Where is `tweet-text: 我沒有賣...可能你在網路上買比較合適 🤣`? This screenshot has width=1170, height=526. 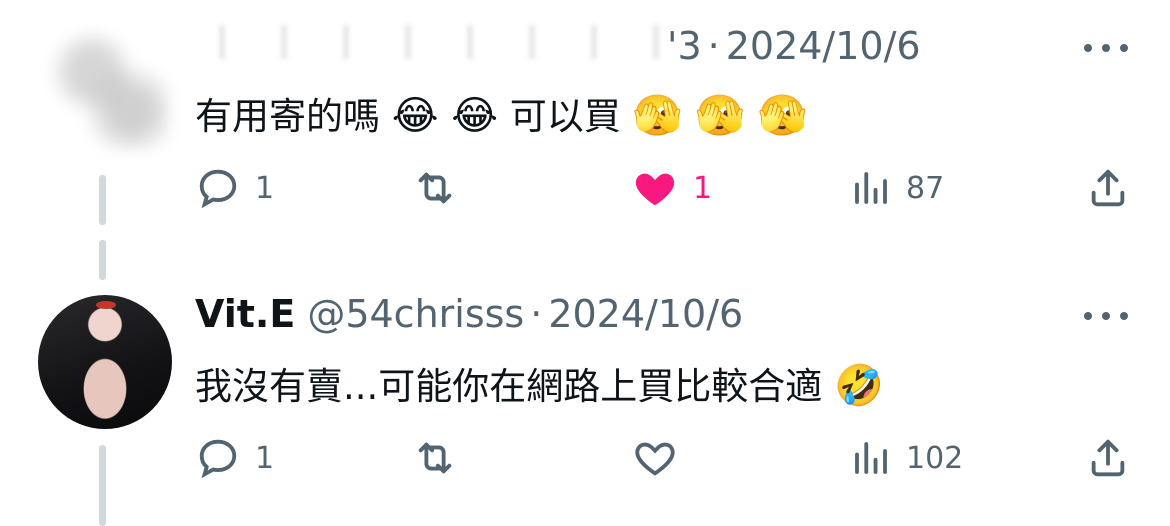 tweet-text: 我沒有賣...可能你在網路上買比較合適 🤣 is located at coordinates (539, 383).